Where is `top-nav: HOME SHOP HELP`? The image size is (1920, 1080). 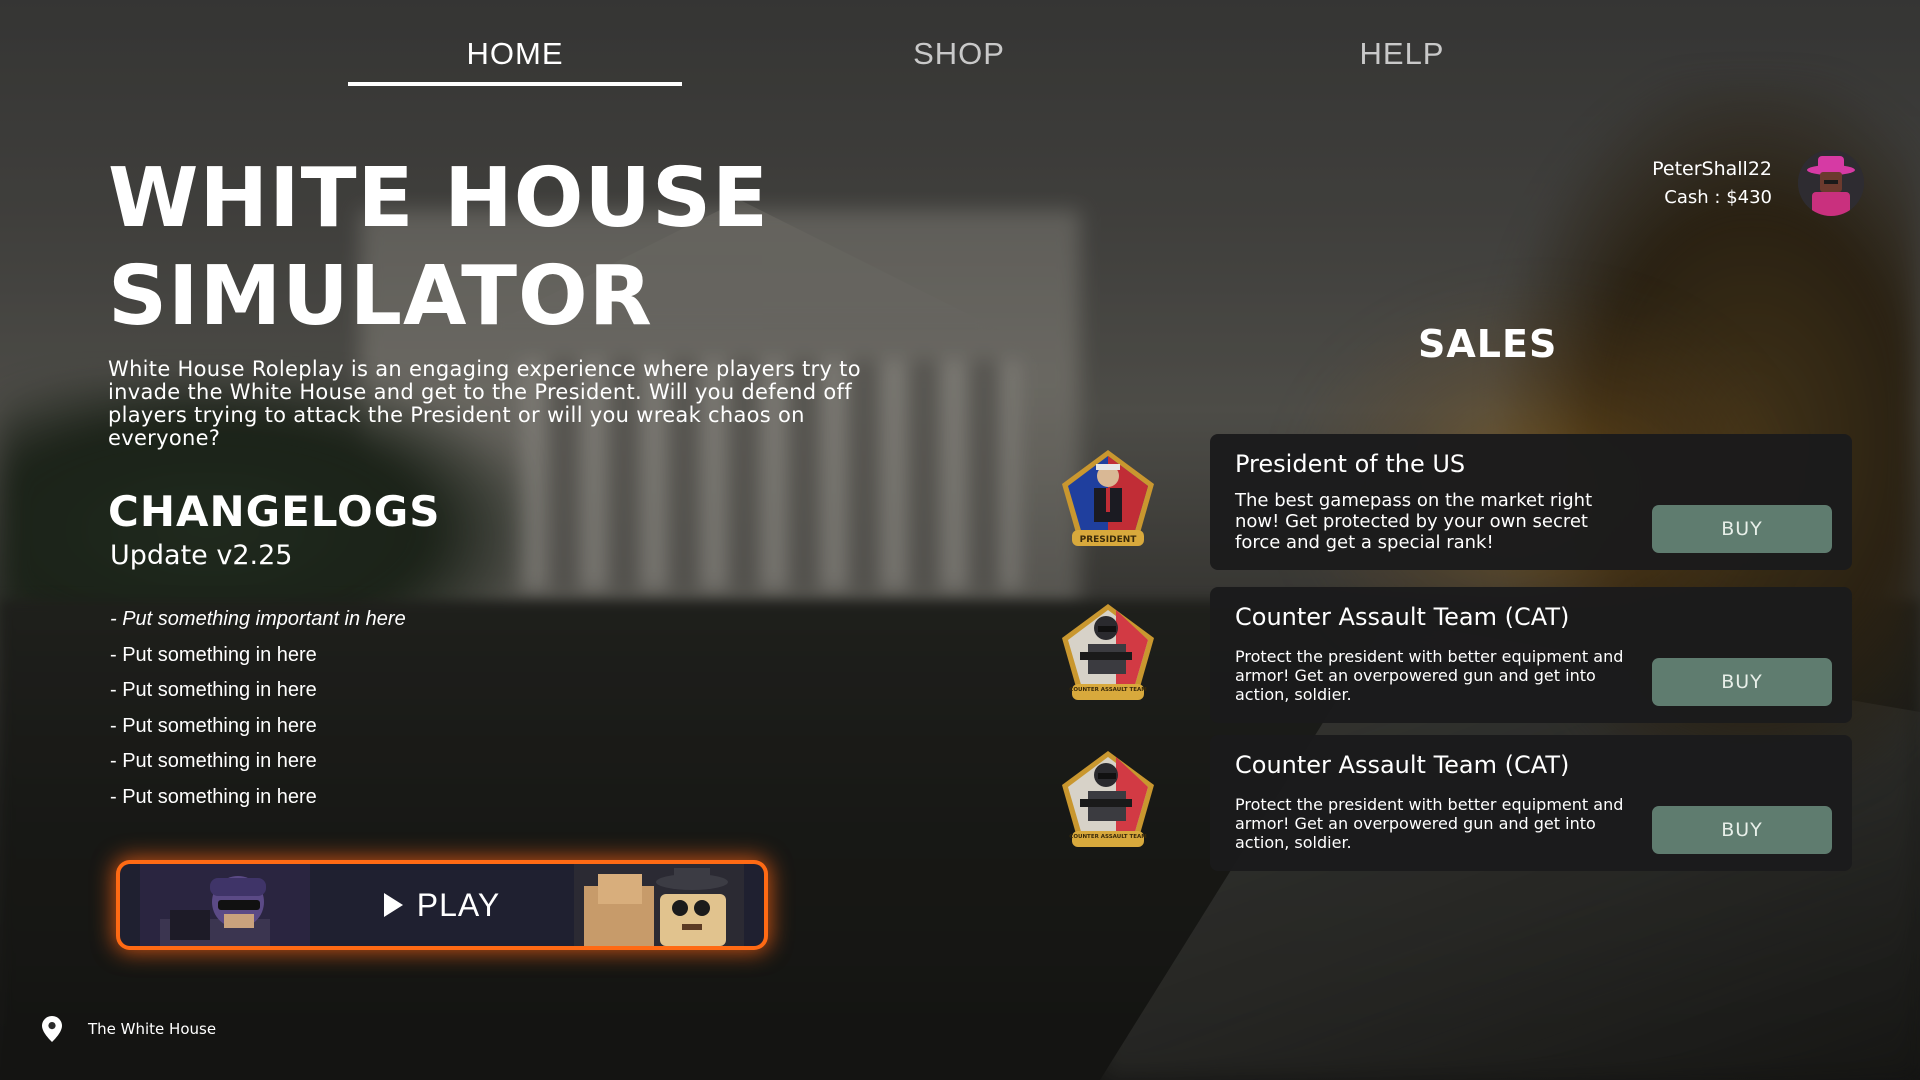 top-nav: HOME SHOP HELP is located at coordinates (960, 61).